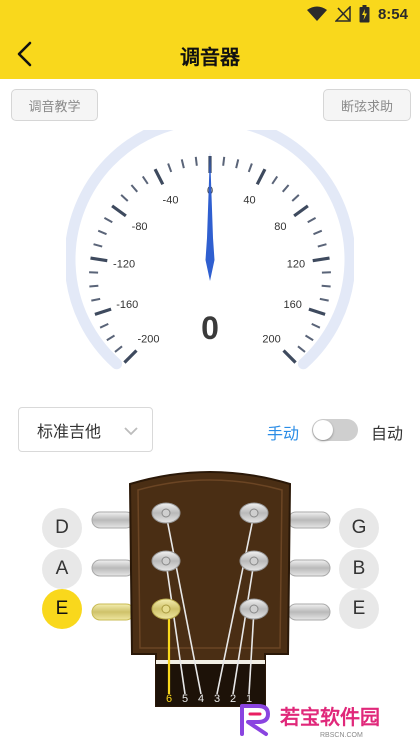  Describe the element at coordinates (127, 305) in the screenshot. I see `gauge-label: -160` at that location.